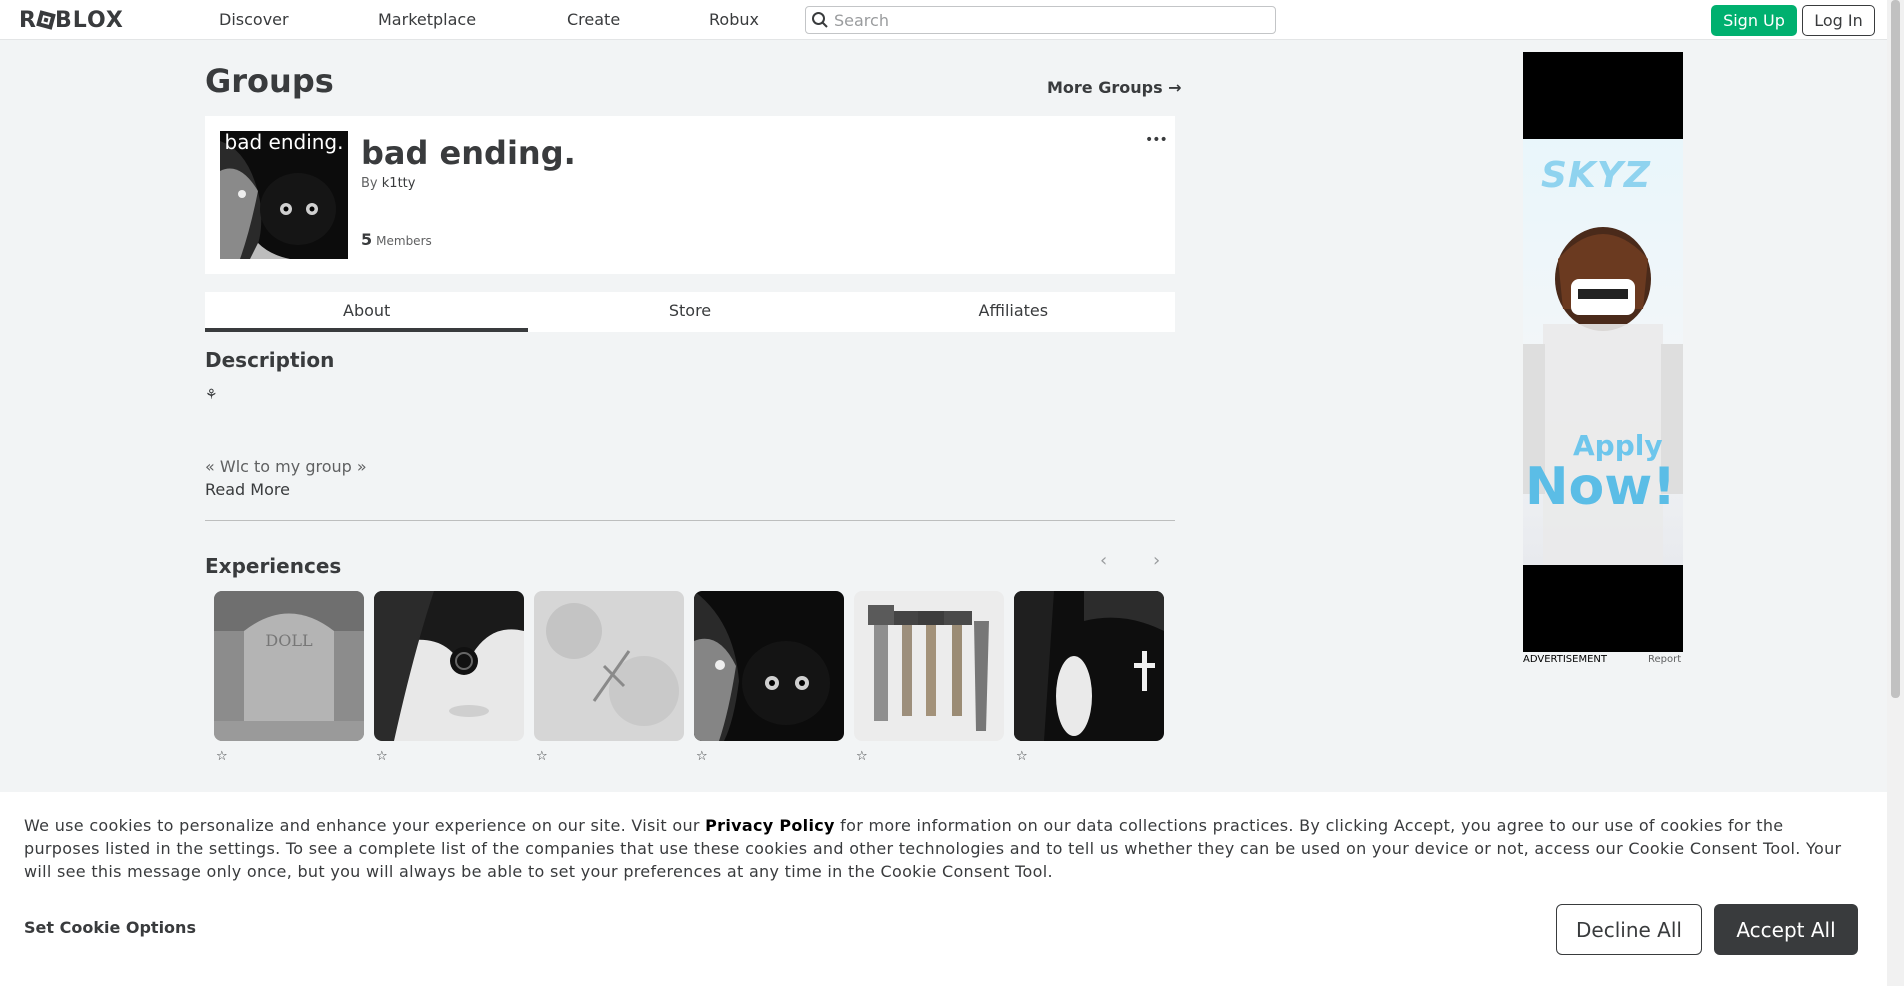 This screenshot has height=986, width=1904. Describe the element at coordinates (1629, 929) in the screenshot. I see `decline-all-button: Decline All` at that location.